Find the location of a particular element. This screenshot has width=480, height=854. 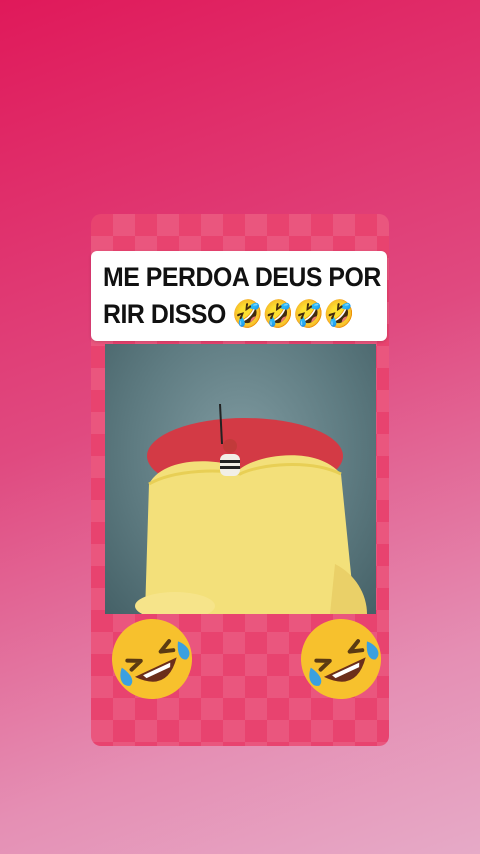

caption-line-2: RIR DISSO 🤣🤣🤣🤣 is located at coordinates (229, 314).